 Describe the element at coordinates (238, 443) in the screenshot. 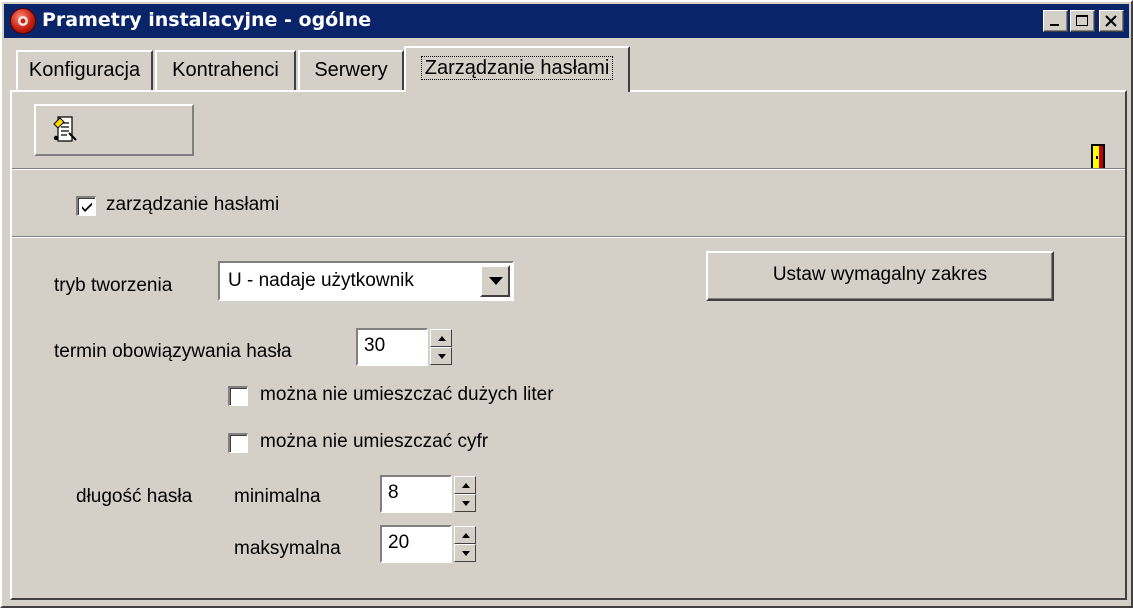

I see `no-digits-checkbox` at that location.